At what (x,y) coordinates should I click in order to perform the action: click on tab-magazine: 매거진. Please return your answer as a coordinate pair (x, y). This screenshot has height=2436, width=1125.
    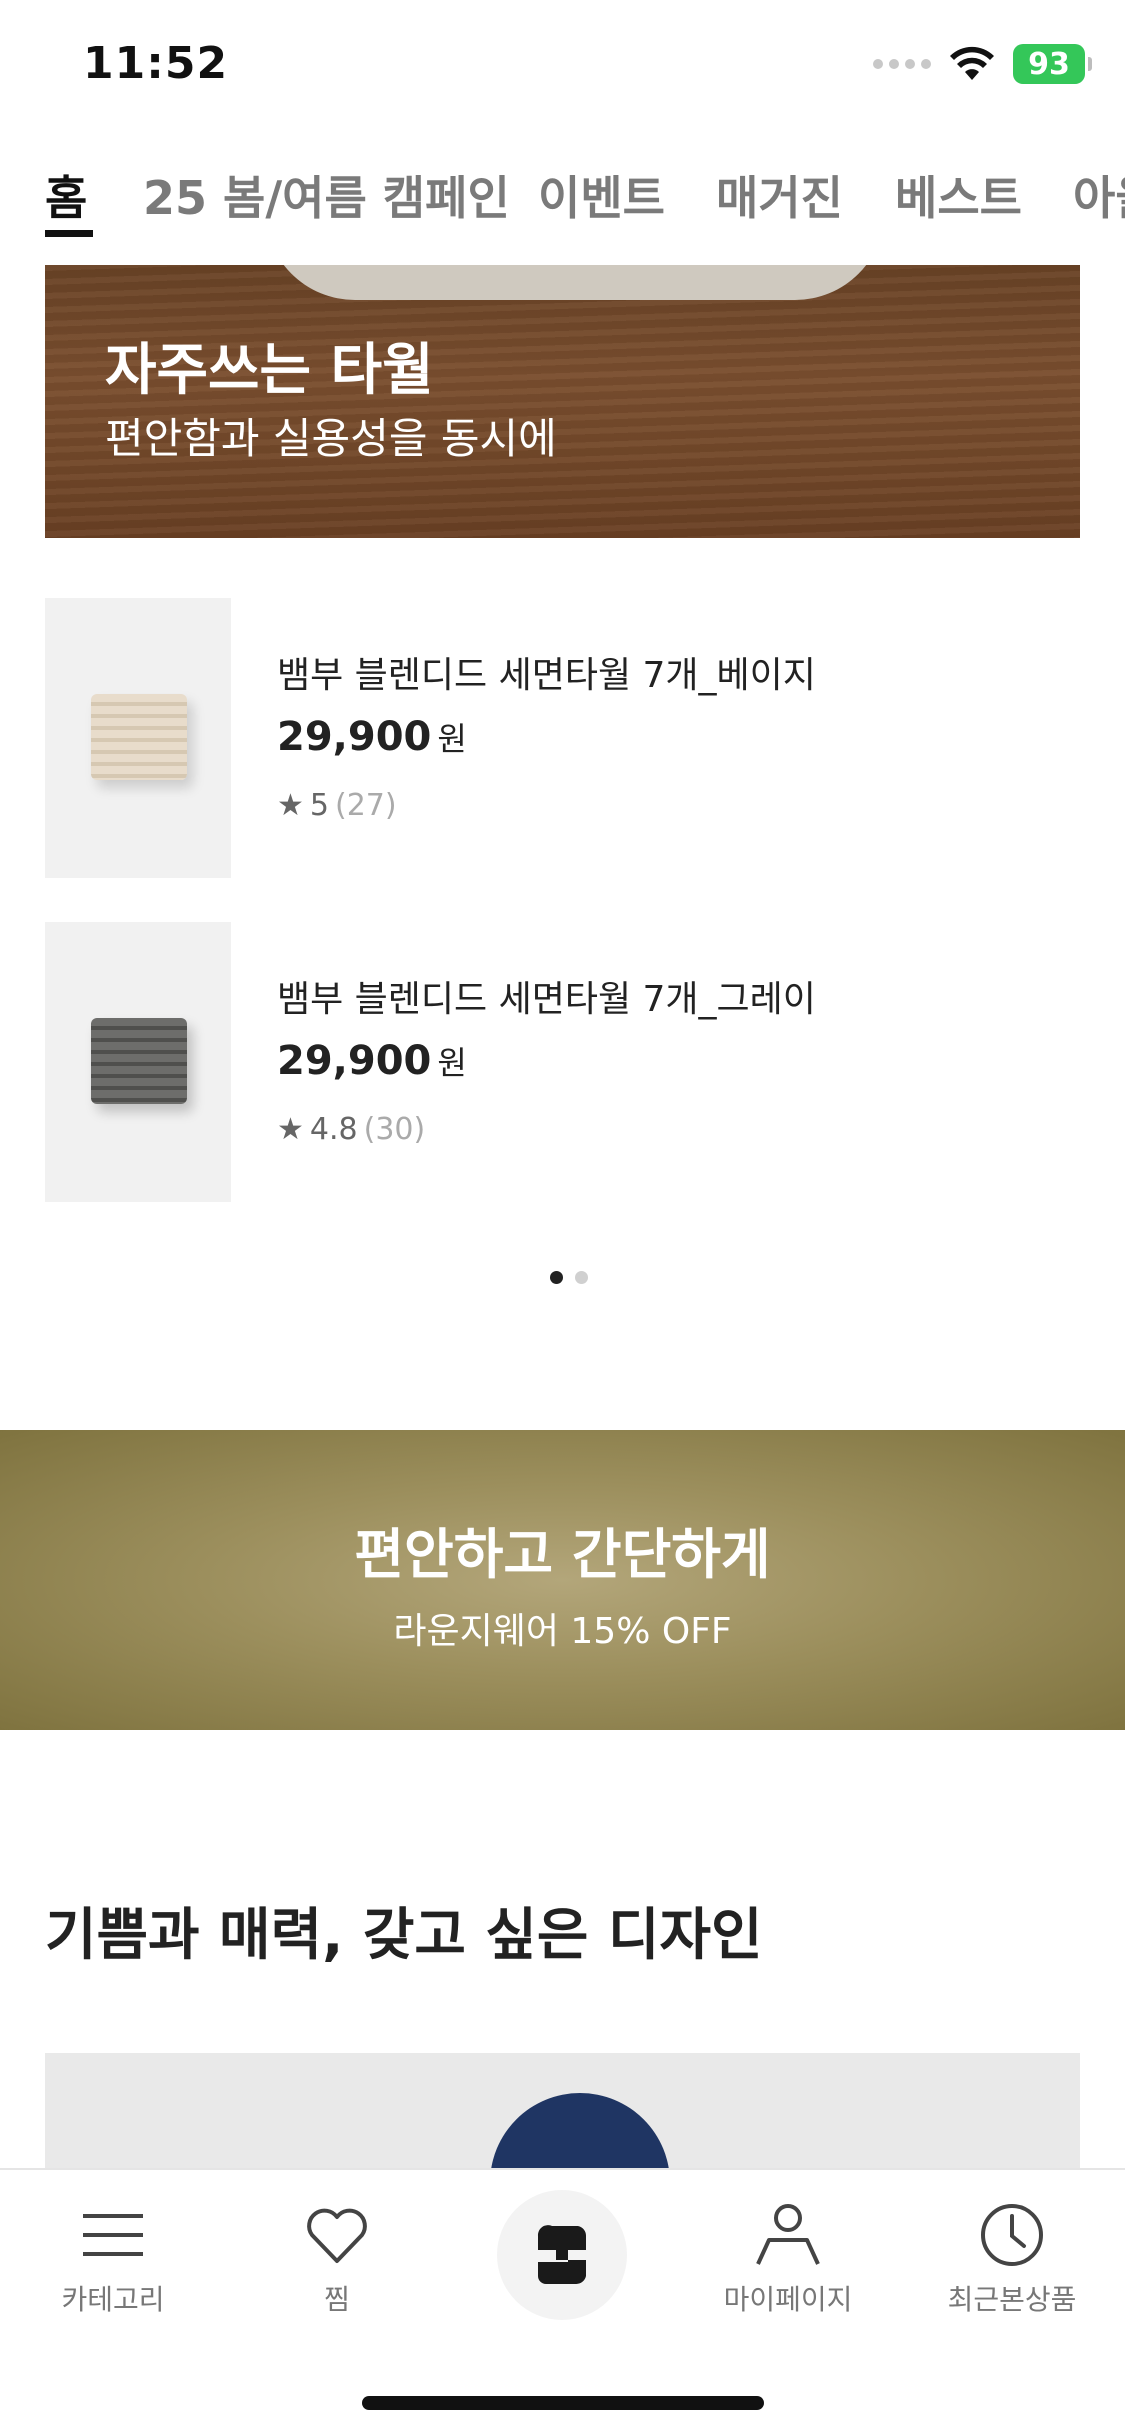
    Looking at the image, I should click on (779, 195).